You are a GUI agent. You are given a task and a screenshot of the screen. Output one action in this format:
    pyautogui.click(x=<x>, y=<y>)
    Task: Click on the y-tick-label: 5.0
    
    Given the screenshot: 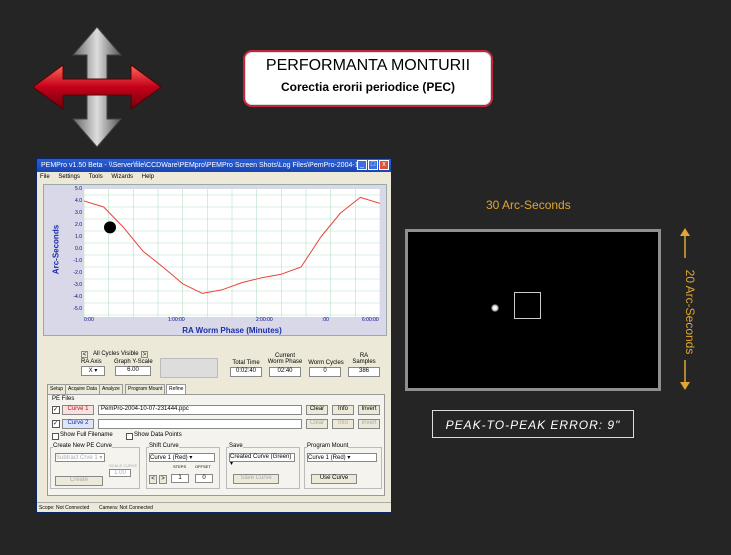 What is the action you would take?
    pyautogui.click(x=78, y=189)
    